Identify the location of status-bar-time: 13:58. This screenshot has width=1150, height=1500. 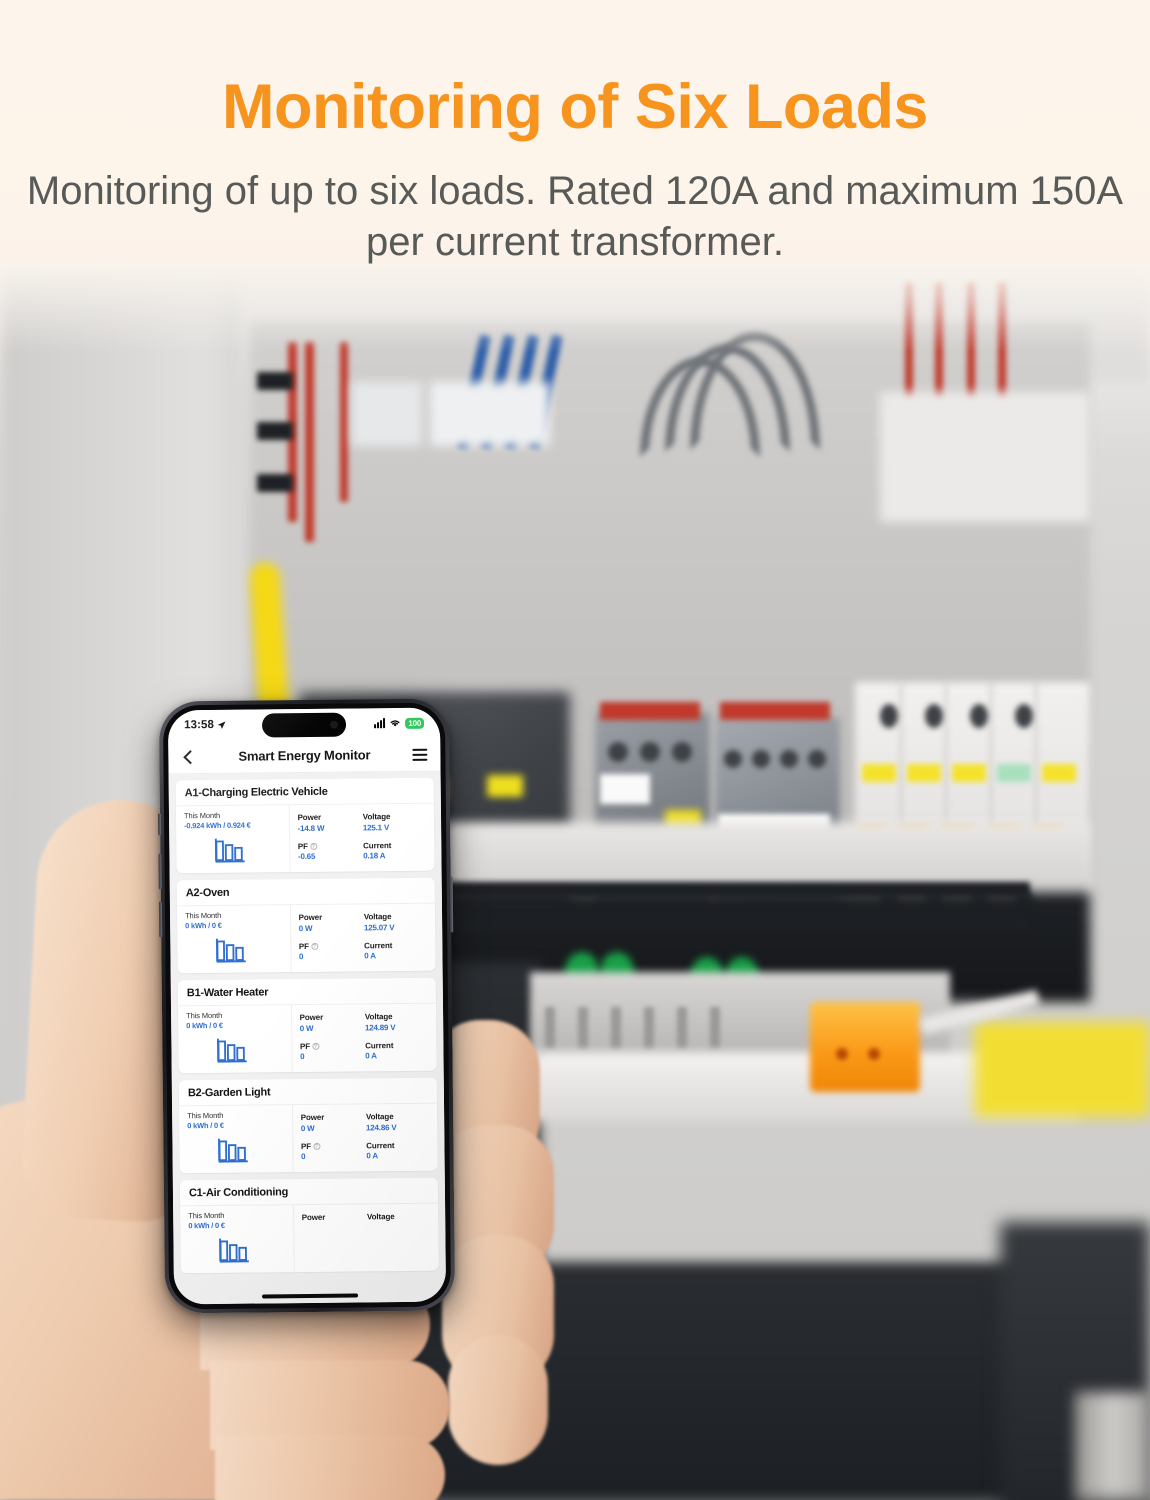
(199, 725).